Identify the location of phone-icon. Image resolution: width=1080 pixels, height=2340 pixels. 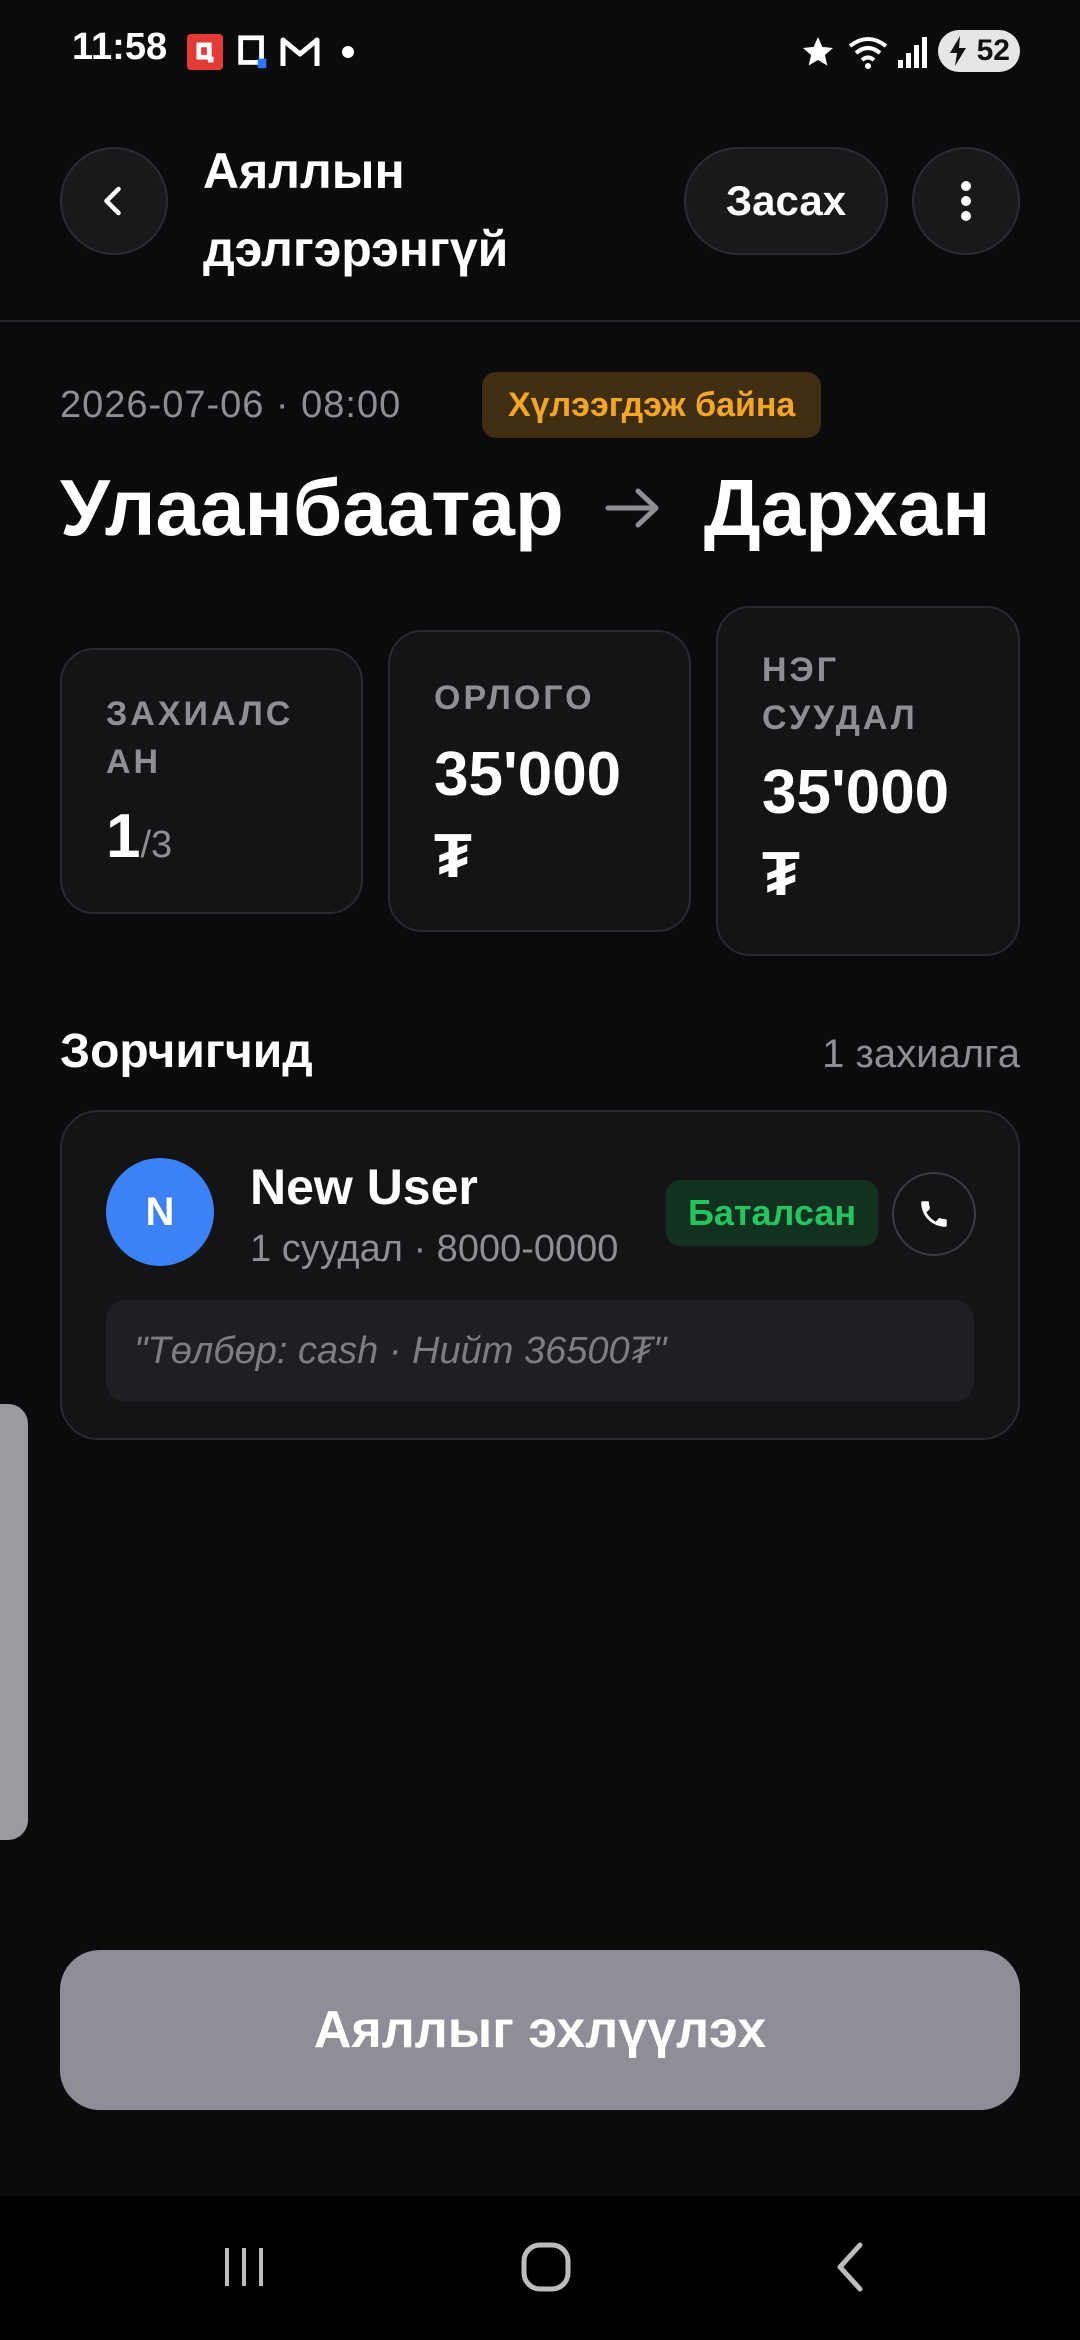
(934, 1214).